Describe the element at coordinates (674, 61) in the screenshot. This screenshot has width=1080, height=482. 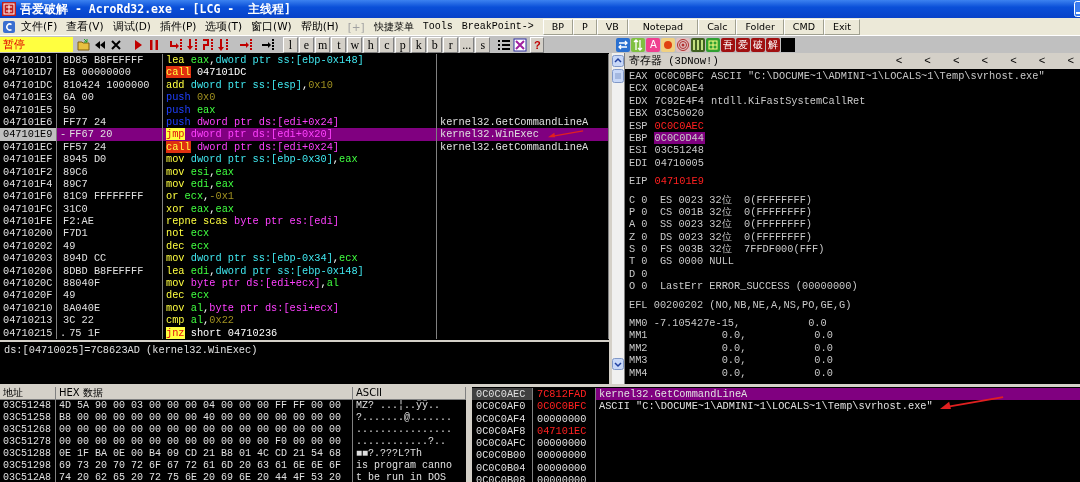
I see `pane-title: 寄存器 (3DNow!)` at that location.